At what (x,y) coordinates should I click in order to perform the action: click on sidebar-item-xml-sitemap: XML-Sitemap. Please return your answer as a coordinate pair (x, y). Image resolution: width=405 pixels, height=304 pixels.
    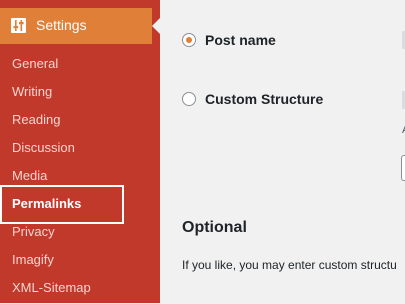
    Looking at the image, I should click on (80, 290).